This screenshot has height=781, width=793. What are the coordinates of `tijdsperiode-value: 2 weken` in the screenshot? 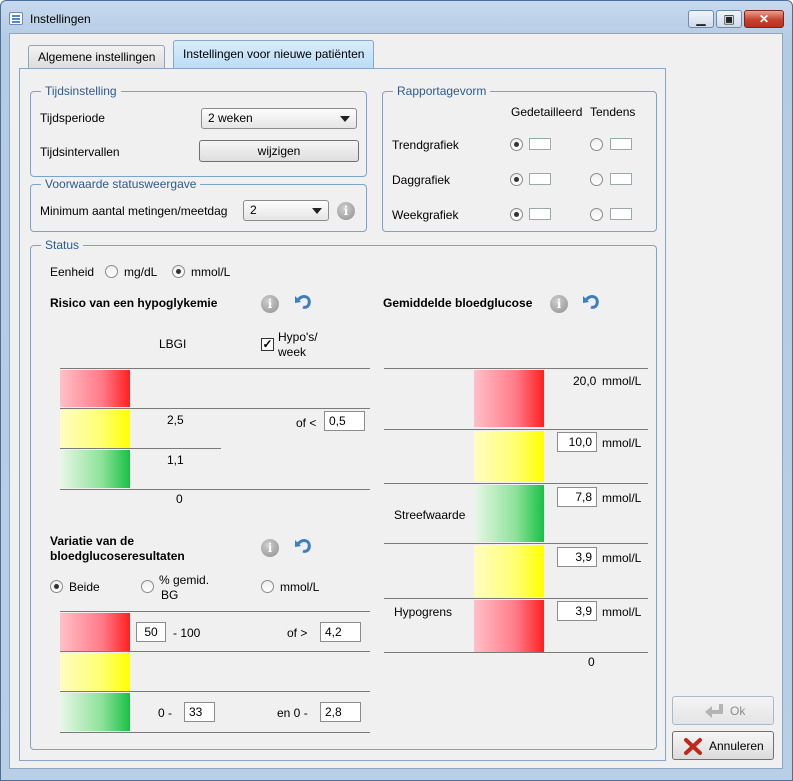 It's located at (230, 118).